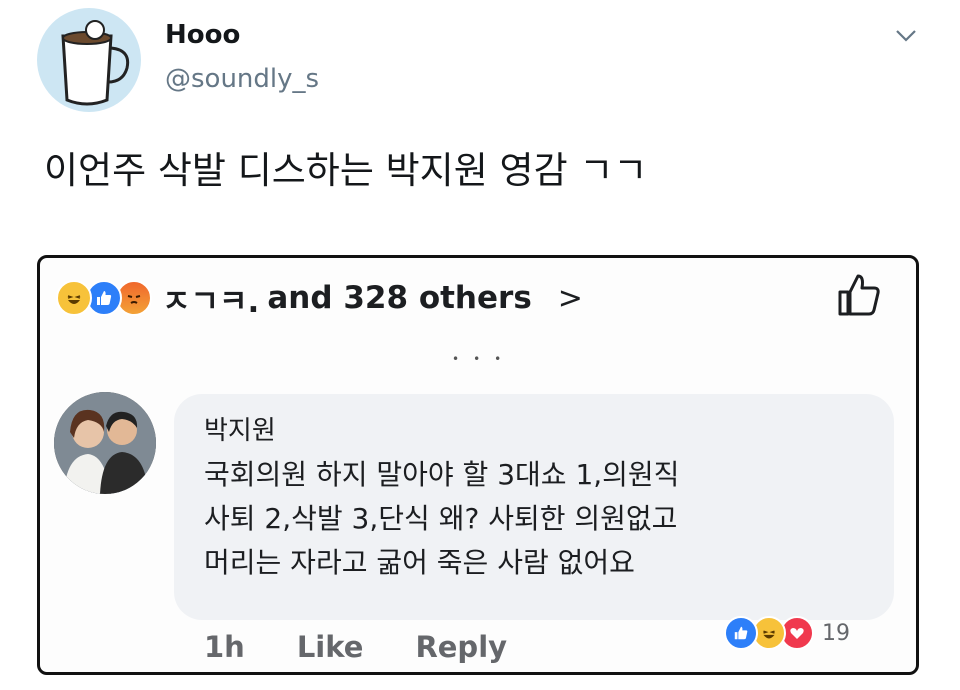  What do you see at coordinates (210, 298) in the screenshot?
I see `reactor-names: ㅈㄱㅋ.` at bounding box center [210, 298].